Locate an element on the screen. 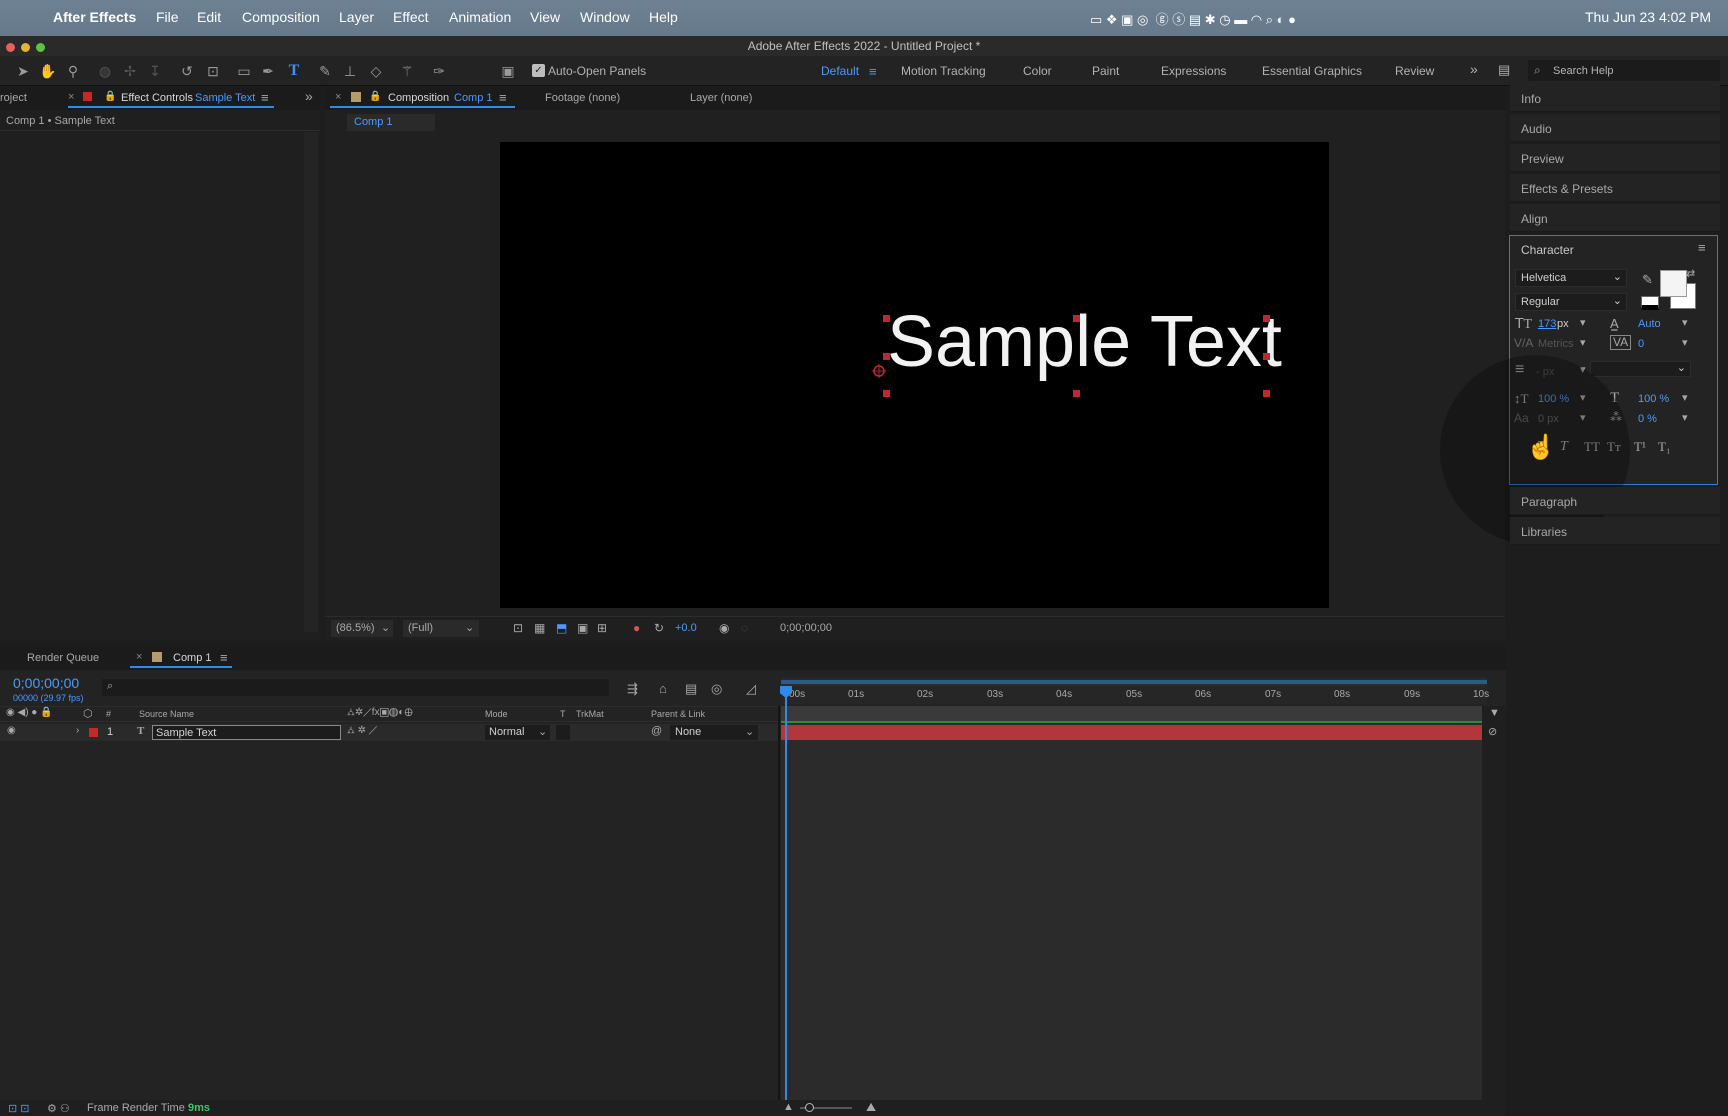 Image resolution: width=1728 pixels, height=1116 pixels. tsume-dropdown-icon: ▾ is located at coordinates (1685, 417).